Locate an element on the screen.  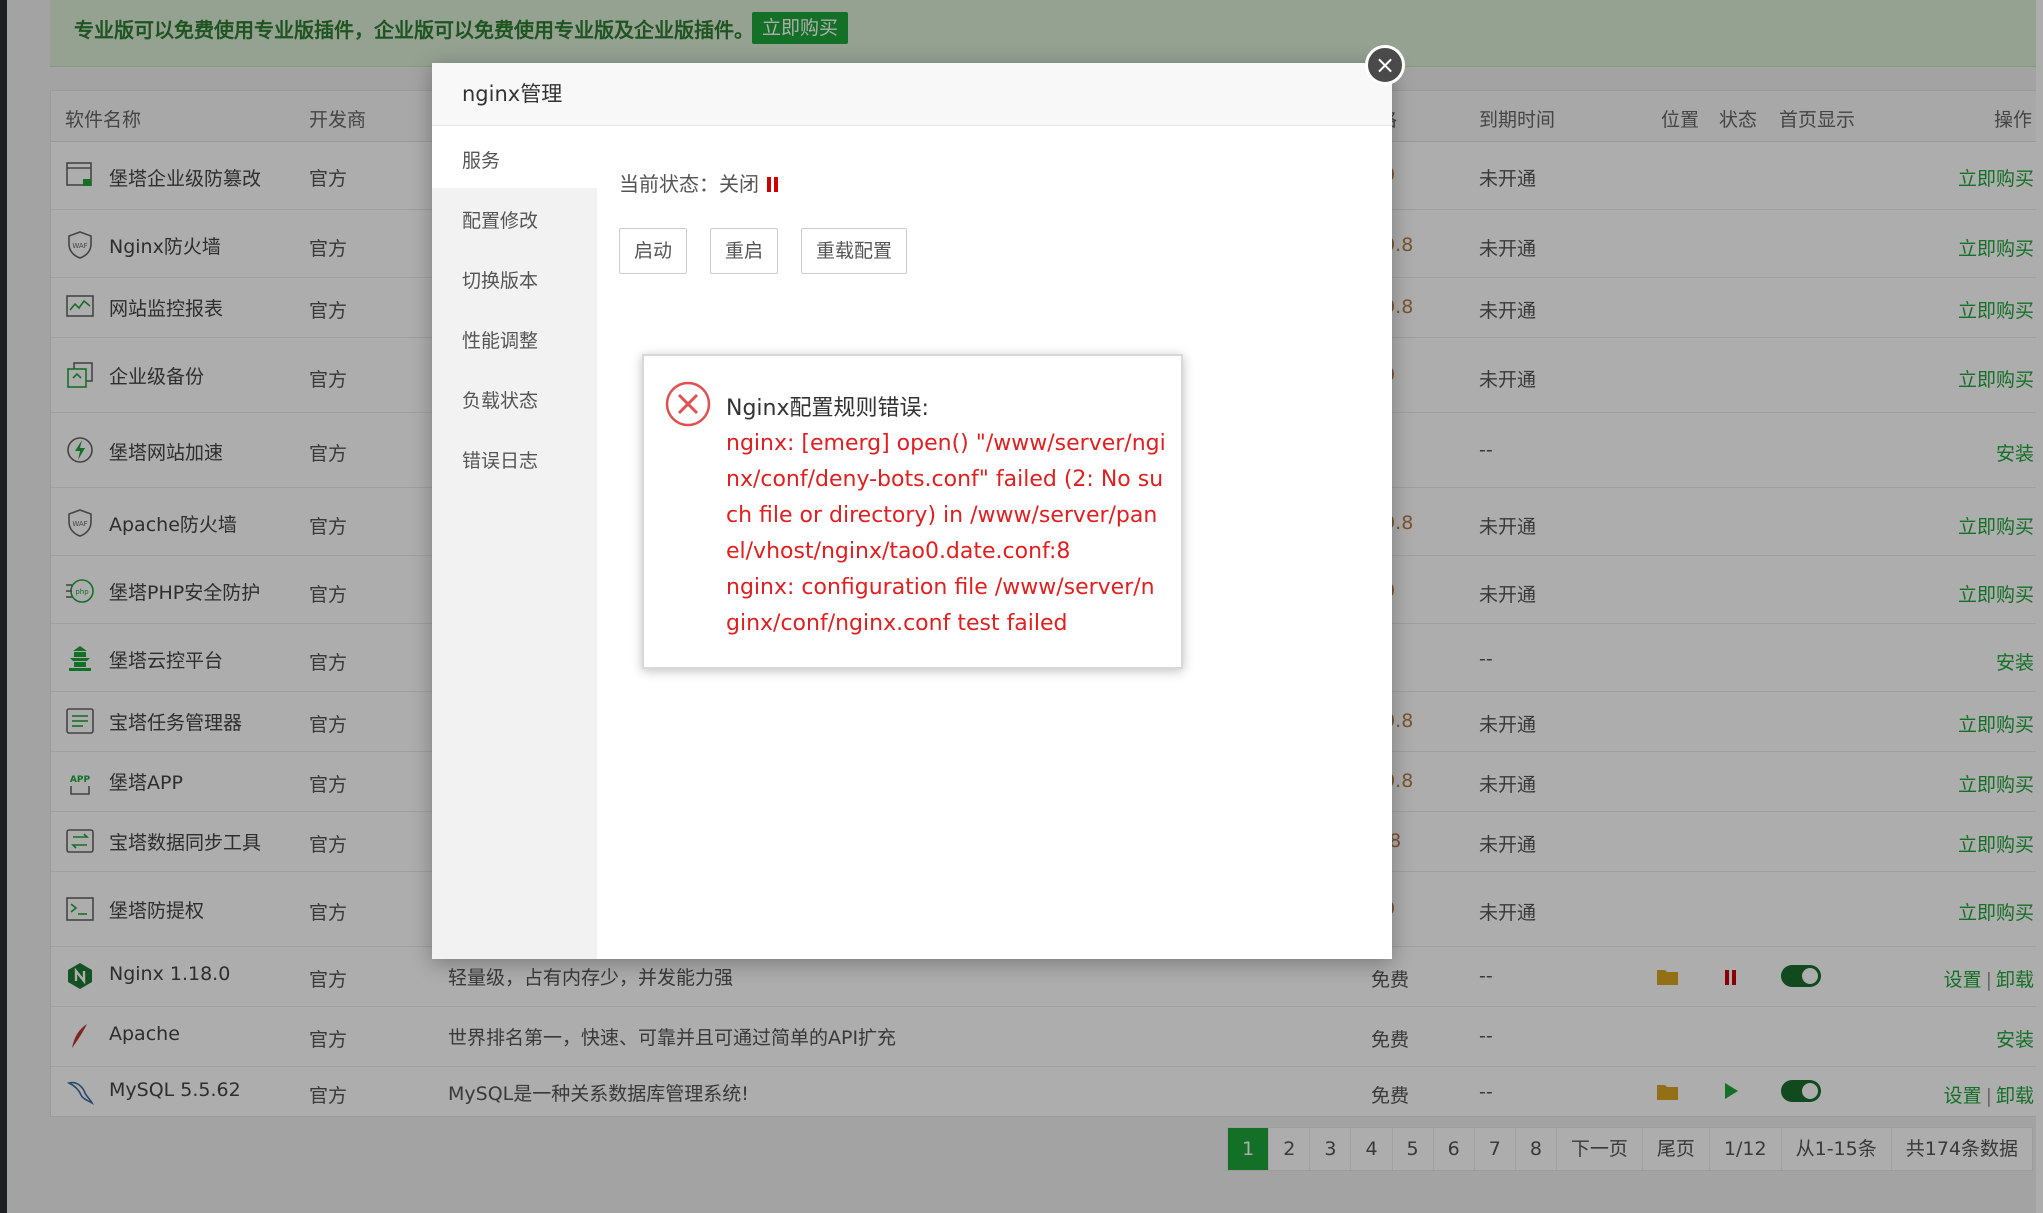
sidebar-item-switch-version: 切换版本 is located at coordinates (500, 279).